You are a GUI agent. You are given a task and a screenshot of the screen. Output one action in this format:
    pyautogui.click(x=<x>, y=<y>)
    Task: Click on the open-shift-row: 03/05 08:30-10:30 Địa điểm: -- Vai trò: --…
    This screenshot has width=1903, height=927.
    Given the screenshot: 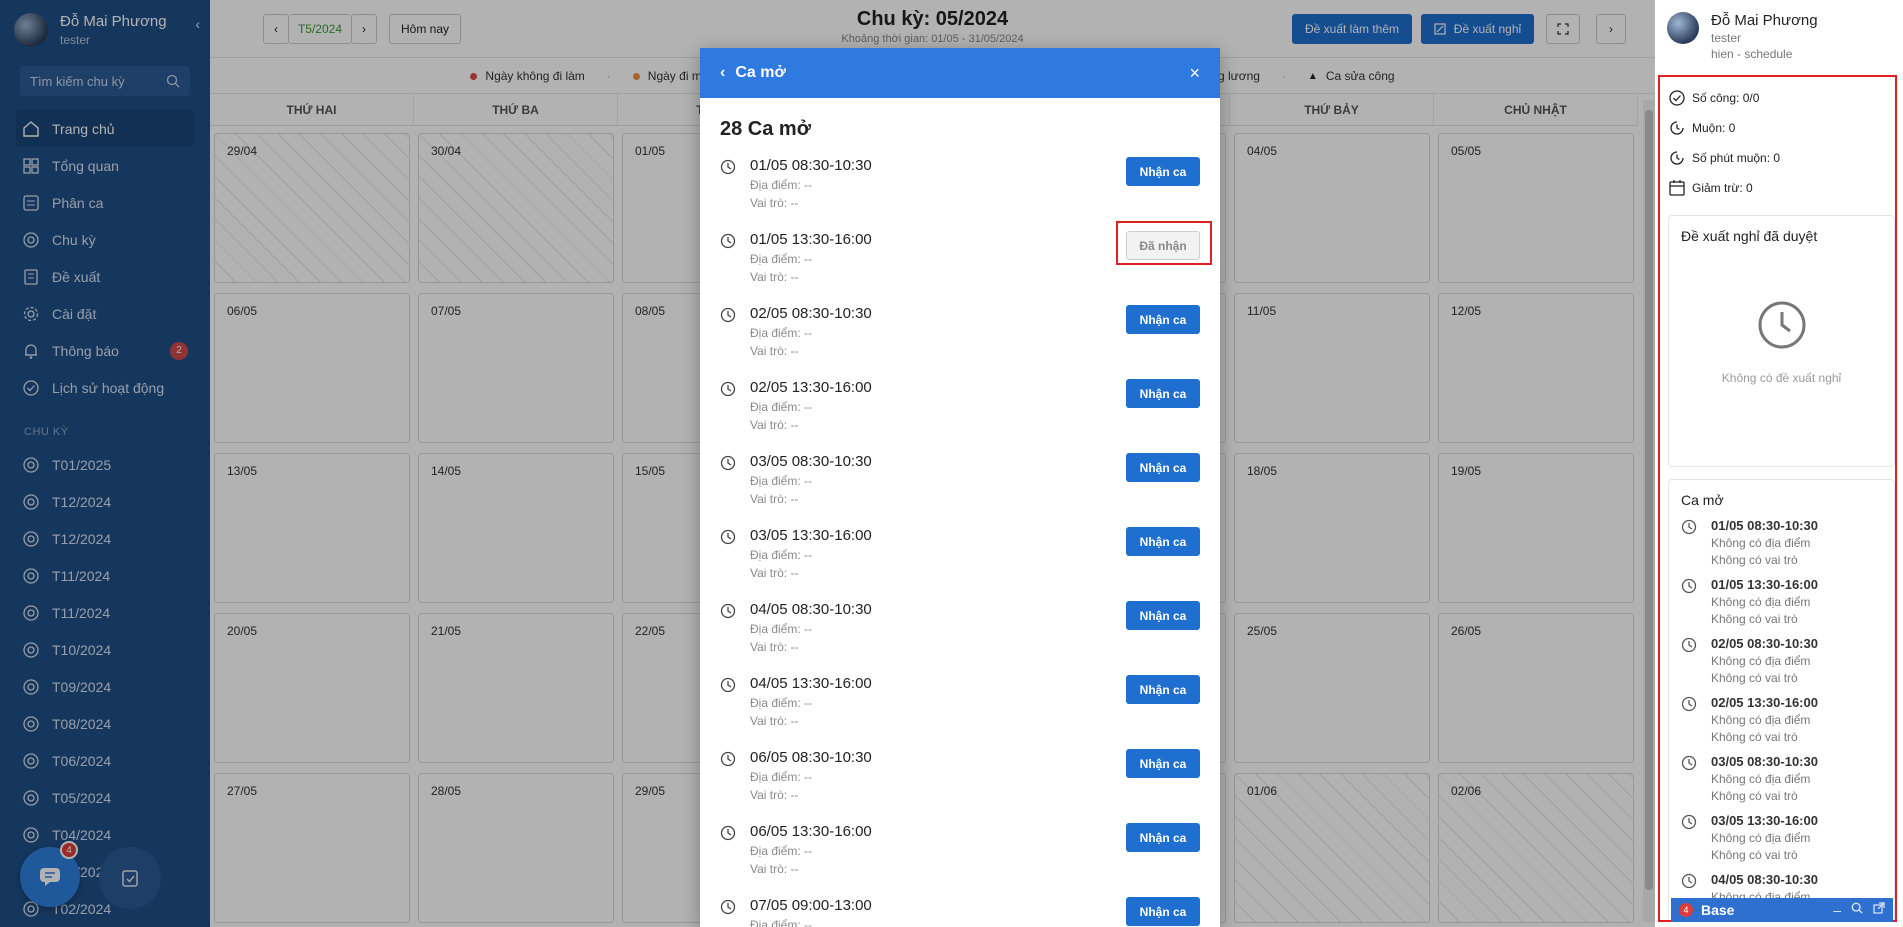 What is the action you would take?
    pyautogui.click(x=960, y=490)
    